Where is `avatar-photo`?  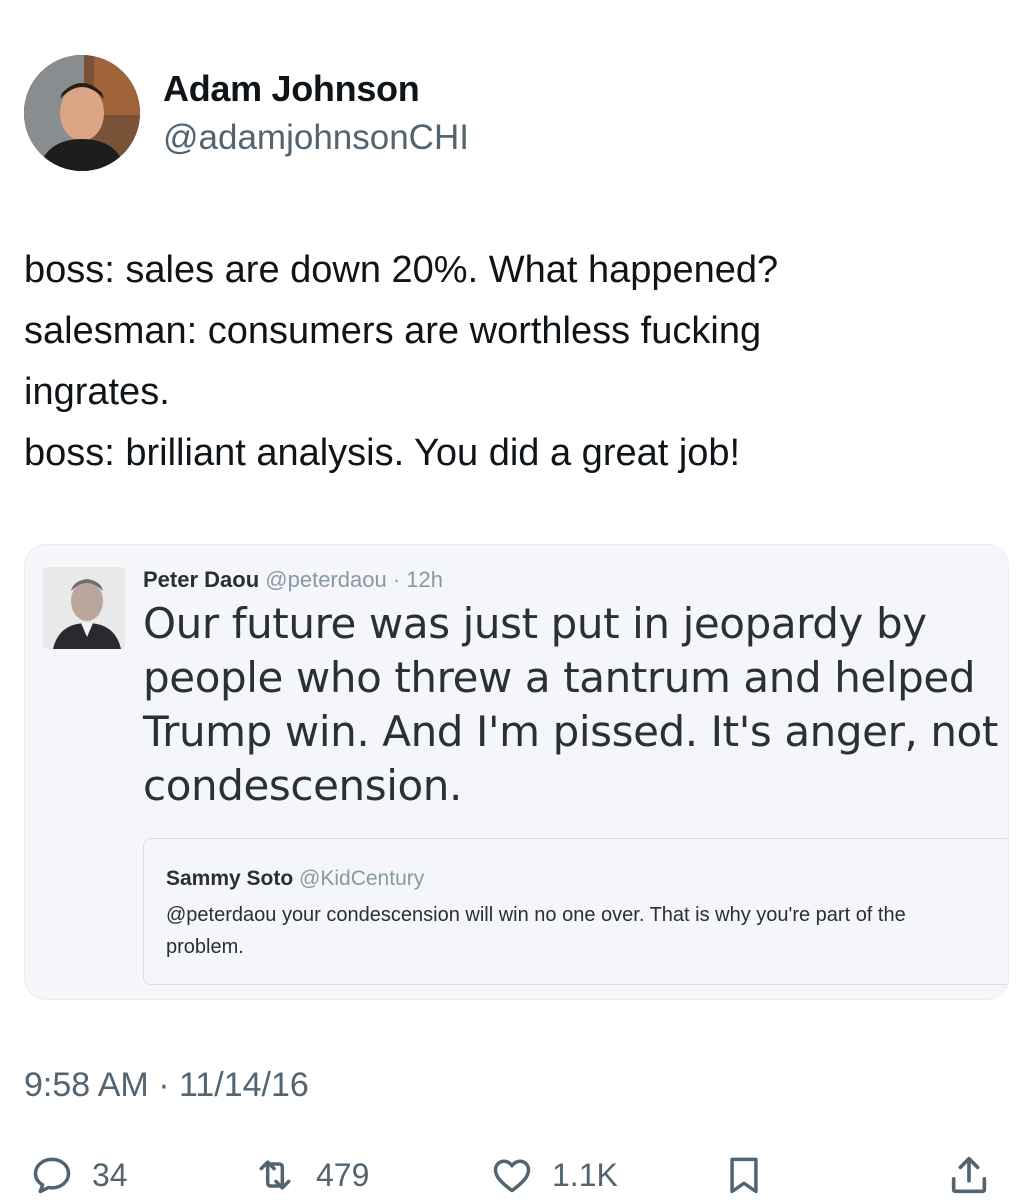
avatar-photo is located at coordinates (82, 113).